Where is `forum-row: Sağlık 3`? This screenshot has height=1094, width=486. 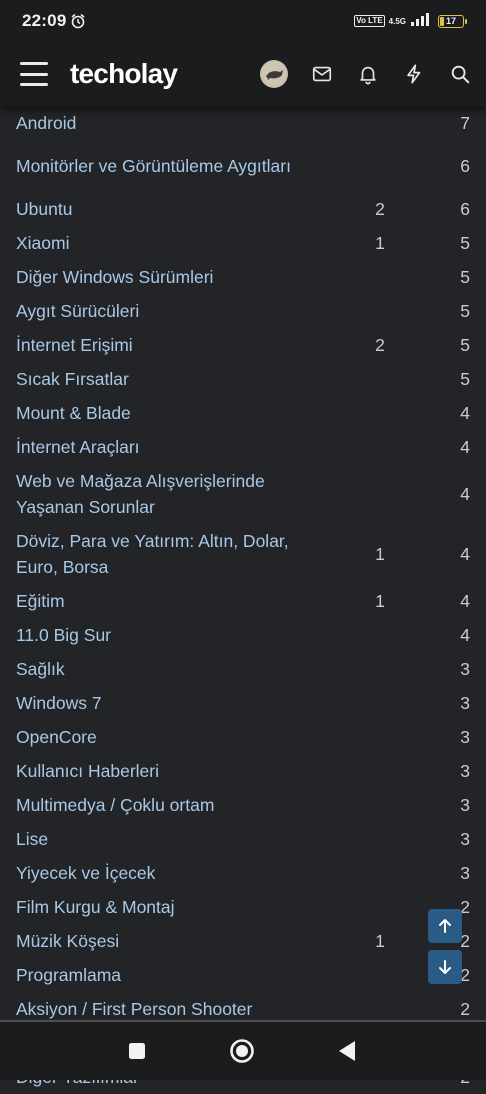 forum-row: Sağlık 3 is located at coordinates (243, 669).